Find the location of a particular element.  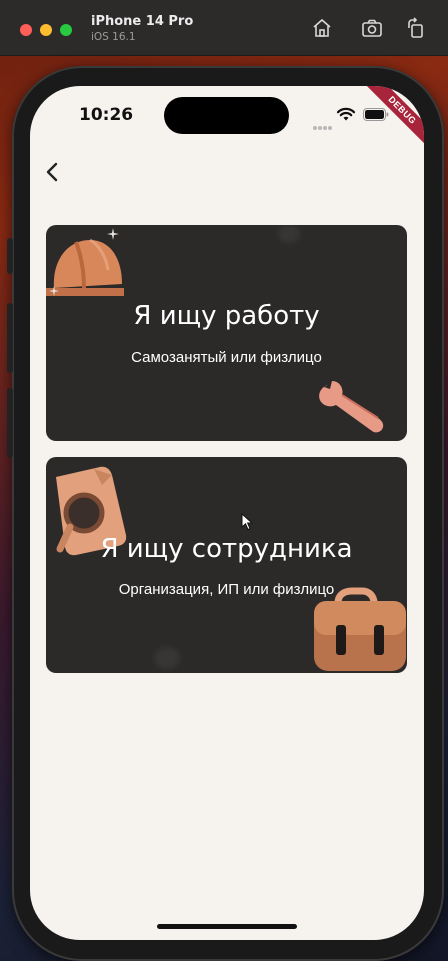

rotate-icon is located at coordinates (415, 27).